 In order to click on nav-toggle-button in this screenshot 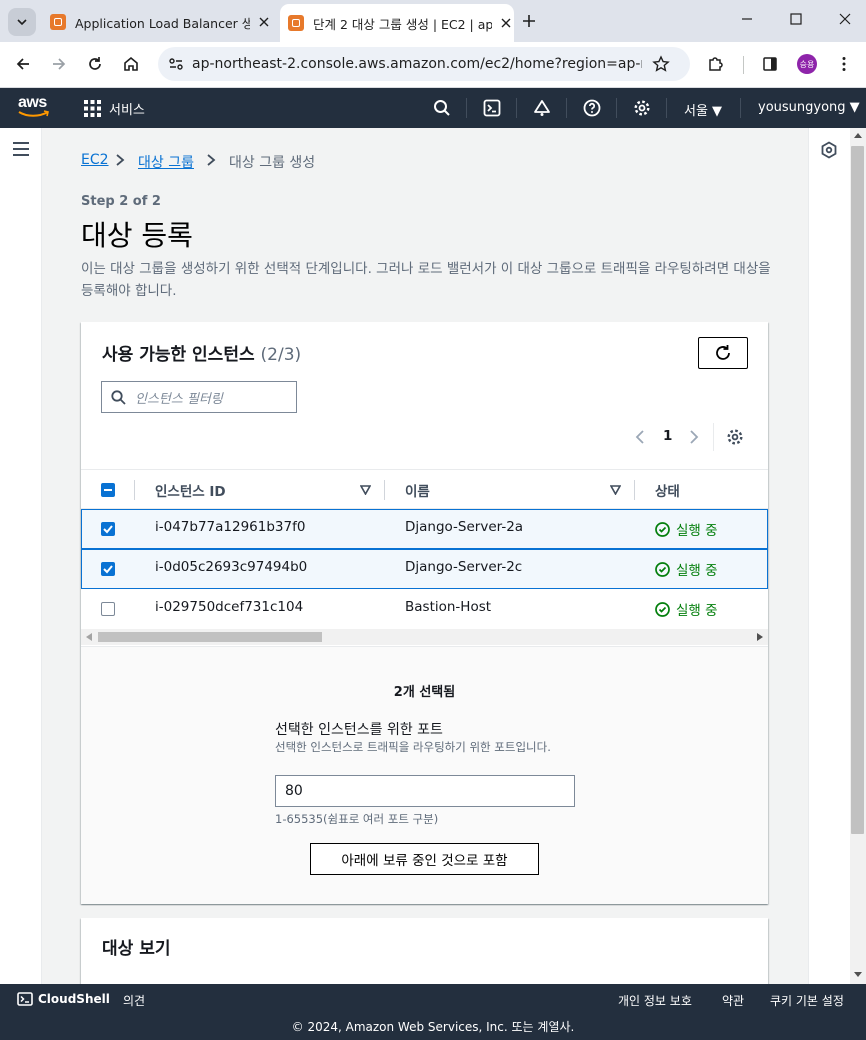, I will do `click(21, 149)`.